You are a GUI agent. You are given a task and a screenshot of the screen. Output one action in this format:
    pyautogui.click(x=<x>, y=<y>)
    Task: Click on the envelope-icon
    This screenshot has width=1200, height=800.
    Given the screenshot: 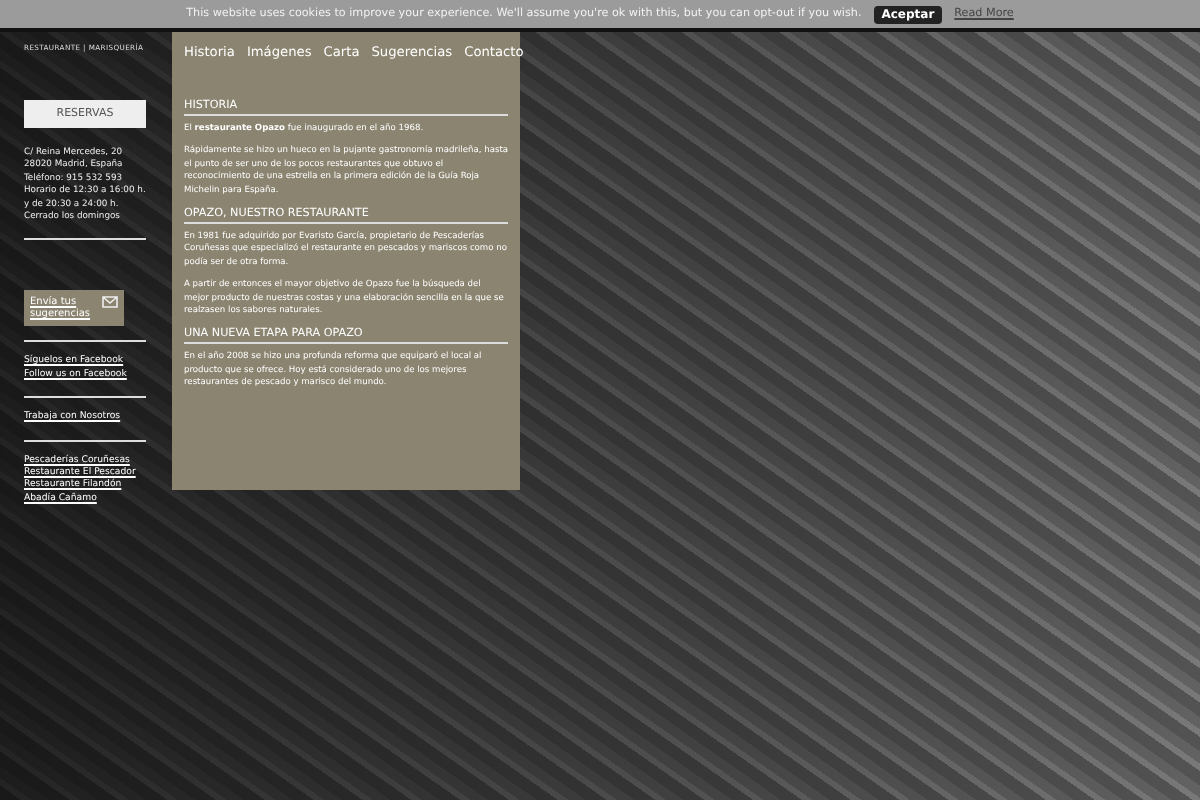 What is the action you would take?
    pyautogui.click(x=110, y=302)
    